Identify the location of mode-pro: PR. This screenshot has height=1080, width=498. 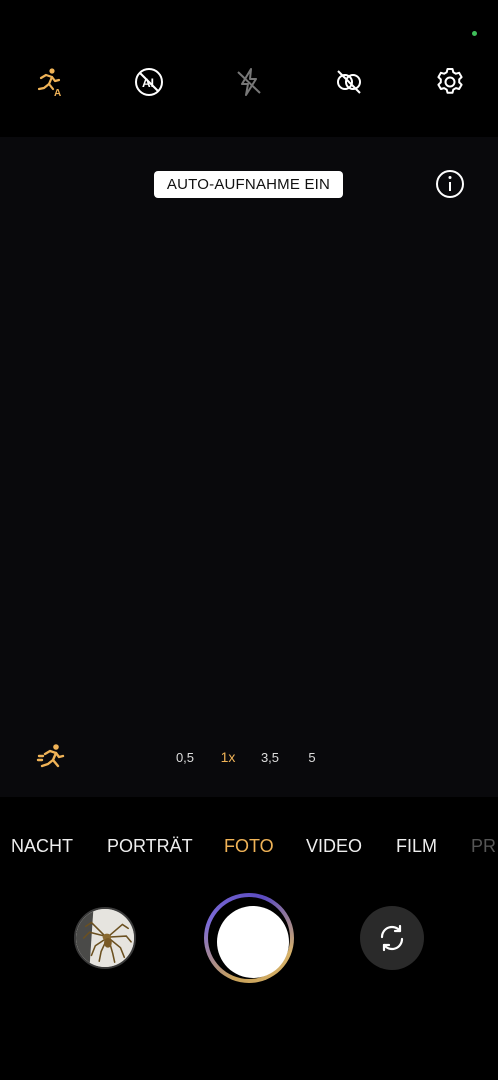
(483, 846).